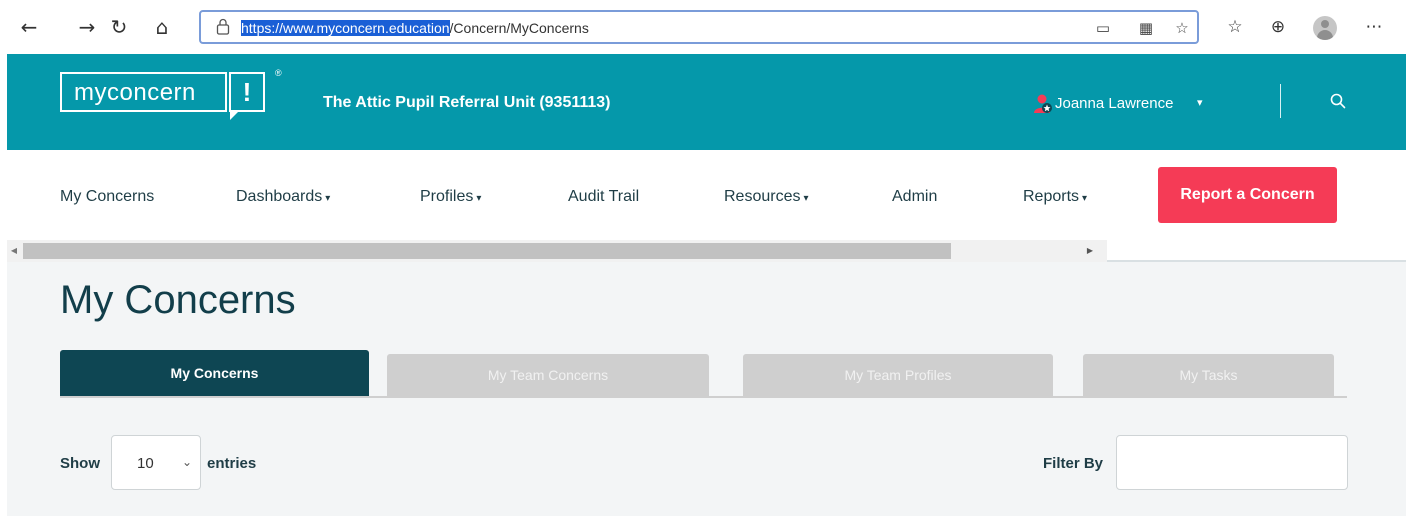 The width and height of the screenshot is (1406, 516). I want to click on nav-my-concerns: My Concerns, so click(107, 197).